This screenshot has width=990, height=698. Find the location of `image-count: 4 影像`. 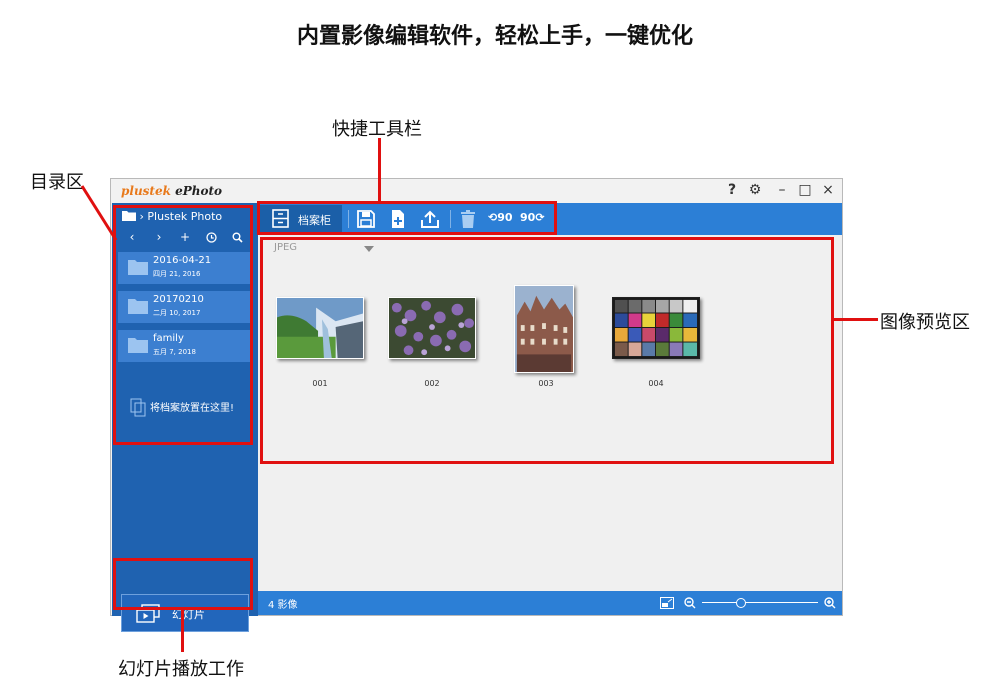

image-count: 4 影像 is located at coordinates (283, 605).